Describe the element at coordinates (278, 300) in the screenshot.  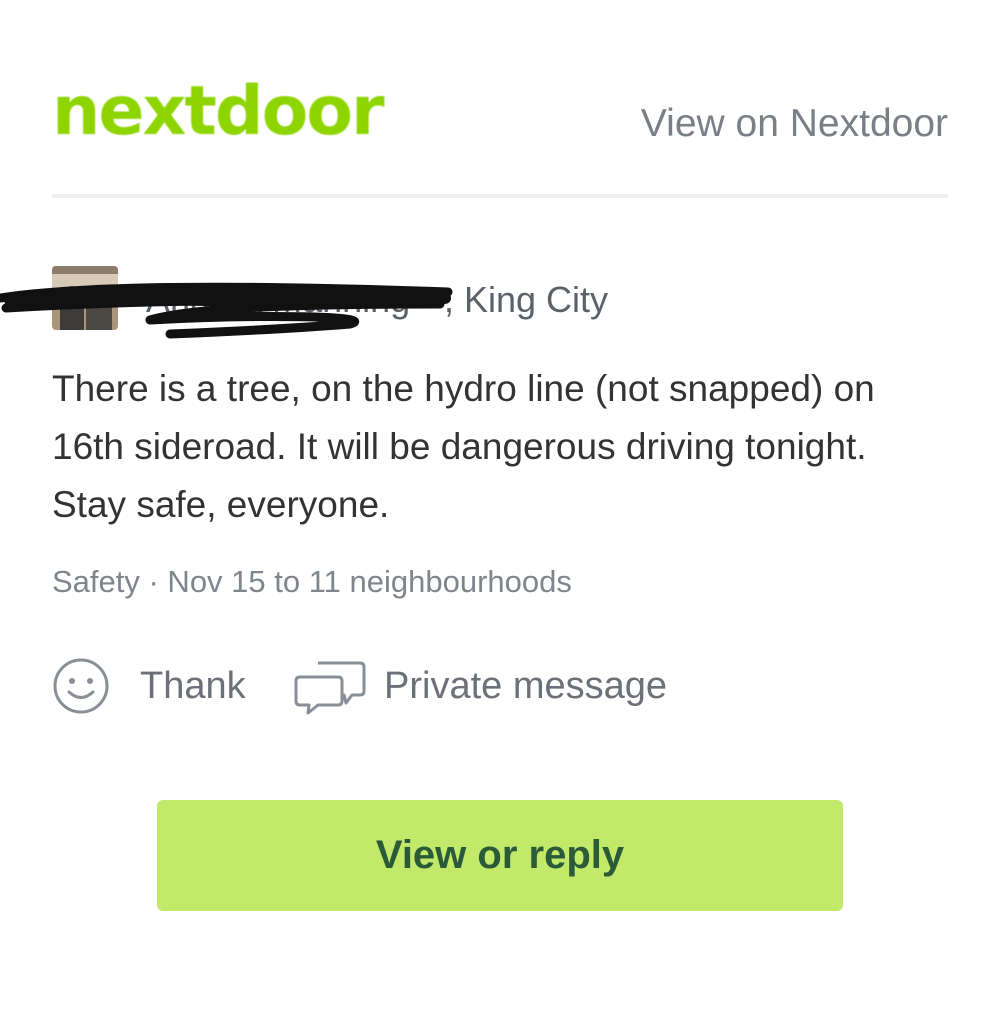
I see `author-name: Andrea Manning` at that location.